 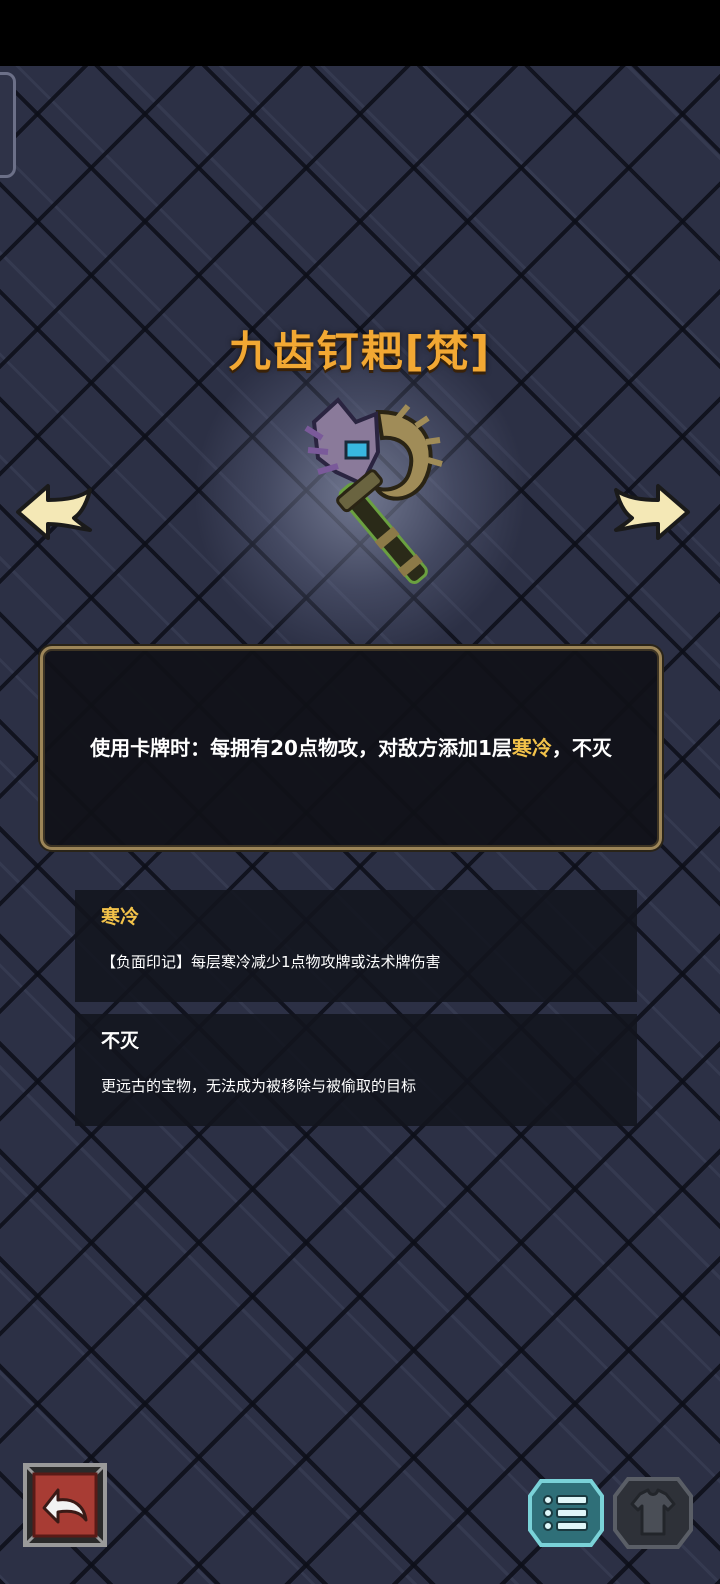 What do you see at coordinates (373, 490) in the screenshot?
I see `rake-weapon-icon` at bounding box center [373, 490].